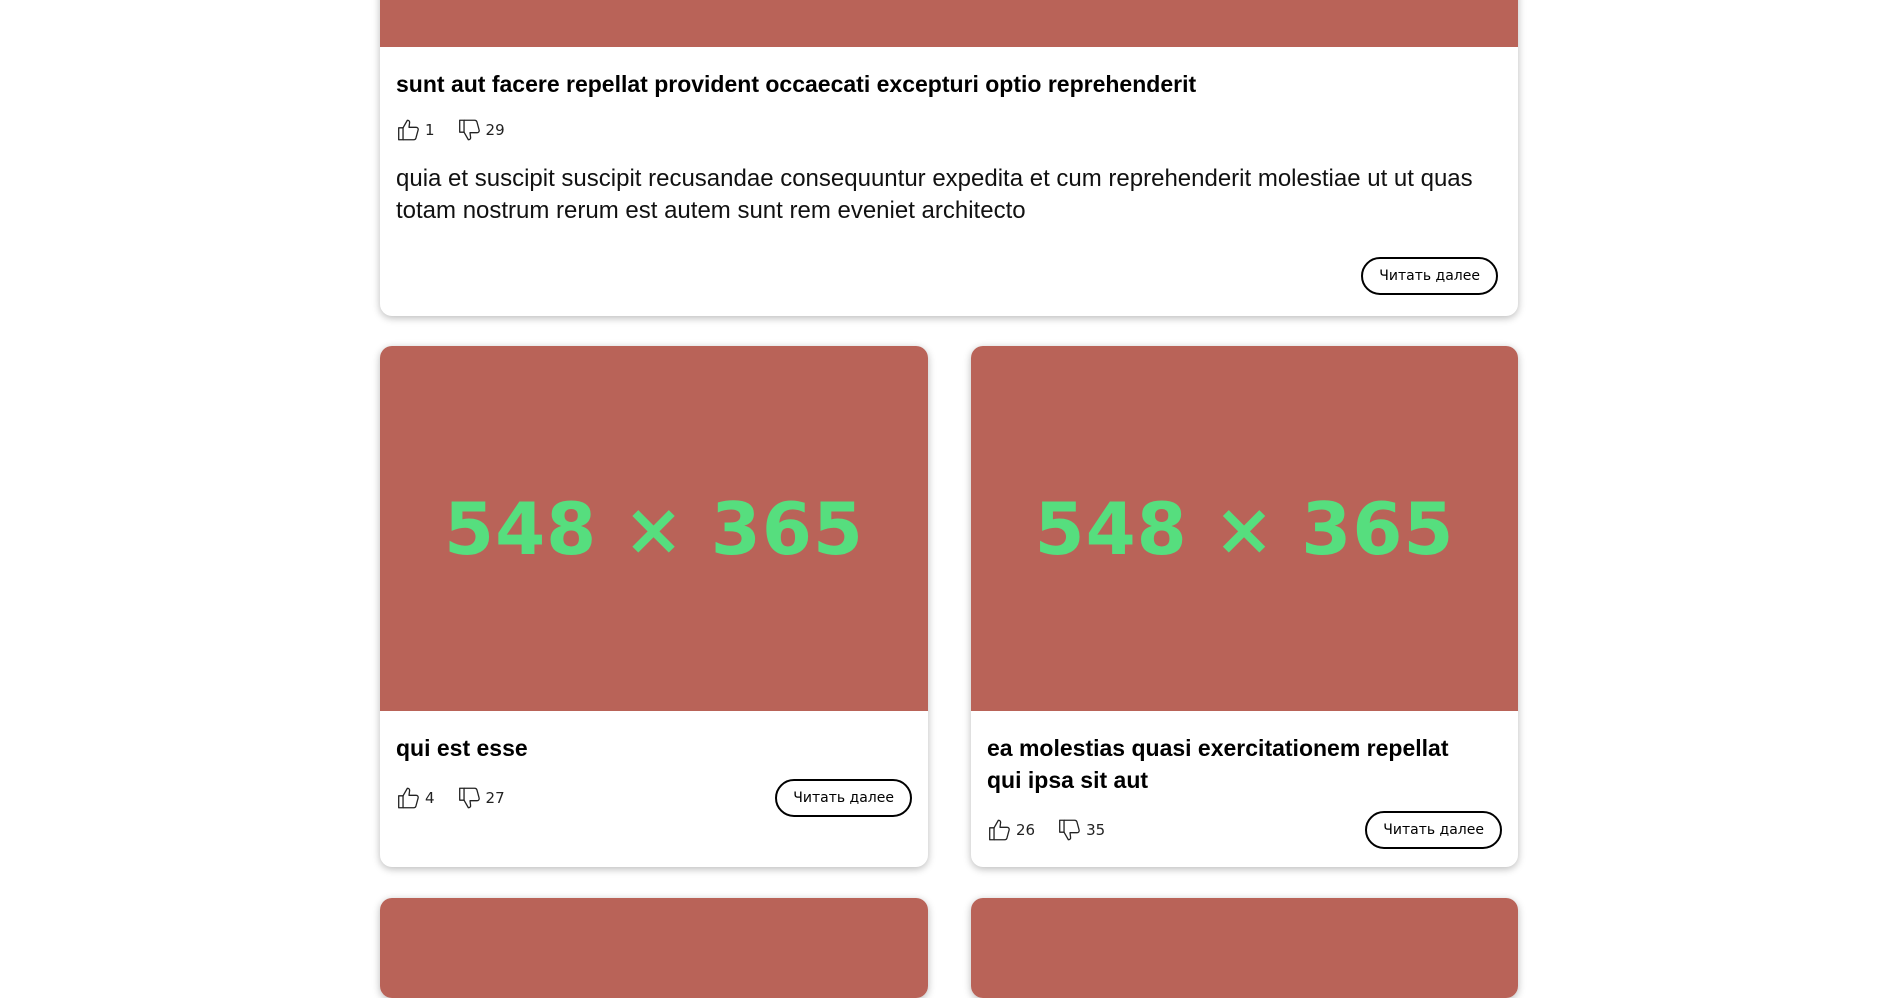 The width and height of the screenshot is (1902, 998). I want to click on like-button: 4, so click(415, 798).